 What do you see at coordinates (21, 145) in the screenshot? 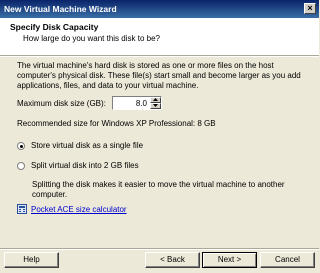
I see `single-file-radio` at bounding box center [21, 145].